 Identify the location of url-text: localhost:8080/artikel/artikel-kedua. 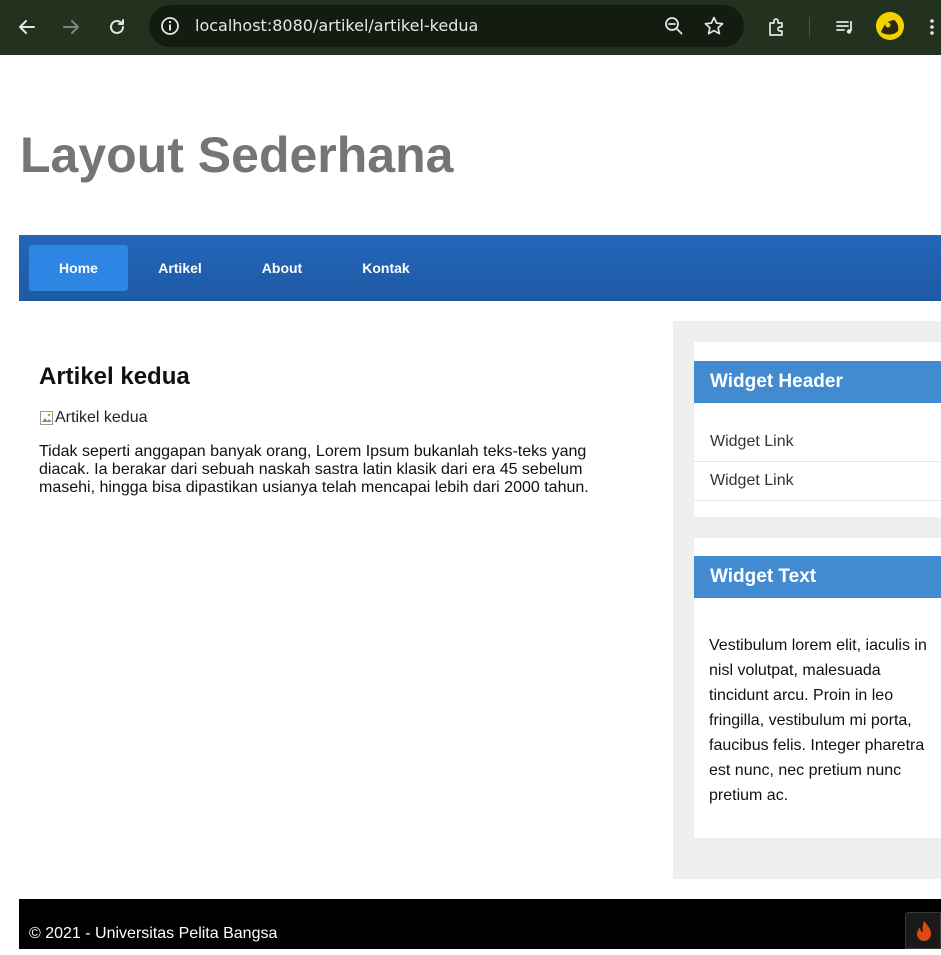
(336, 25).